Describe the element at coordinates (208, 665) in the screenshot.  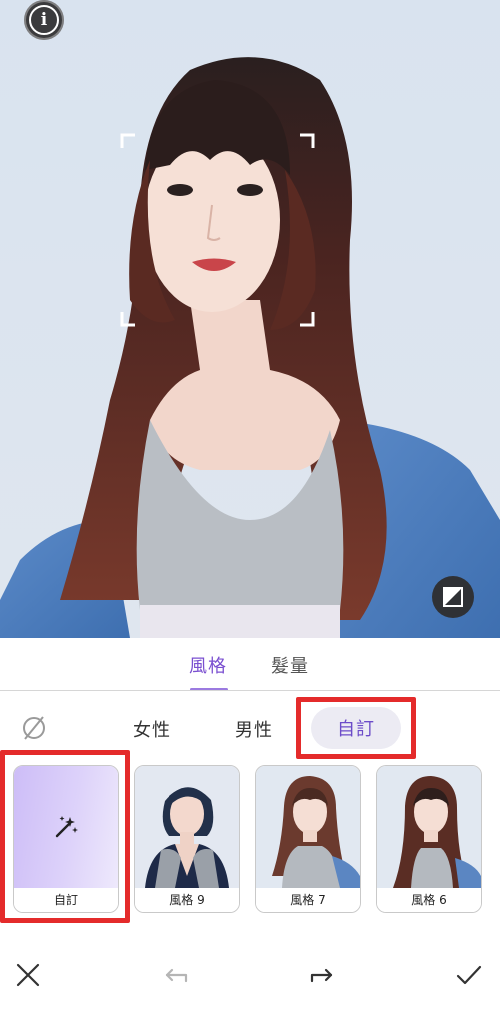
I see `tab-style: 風格` at that location.